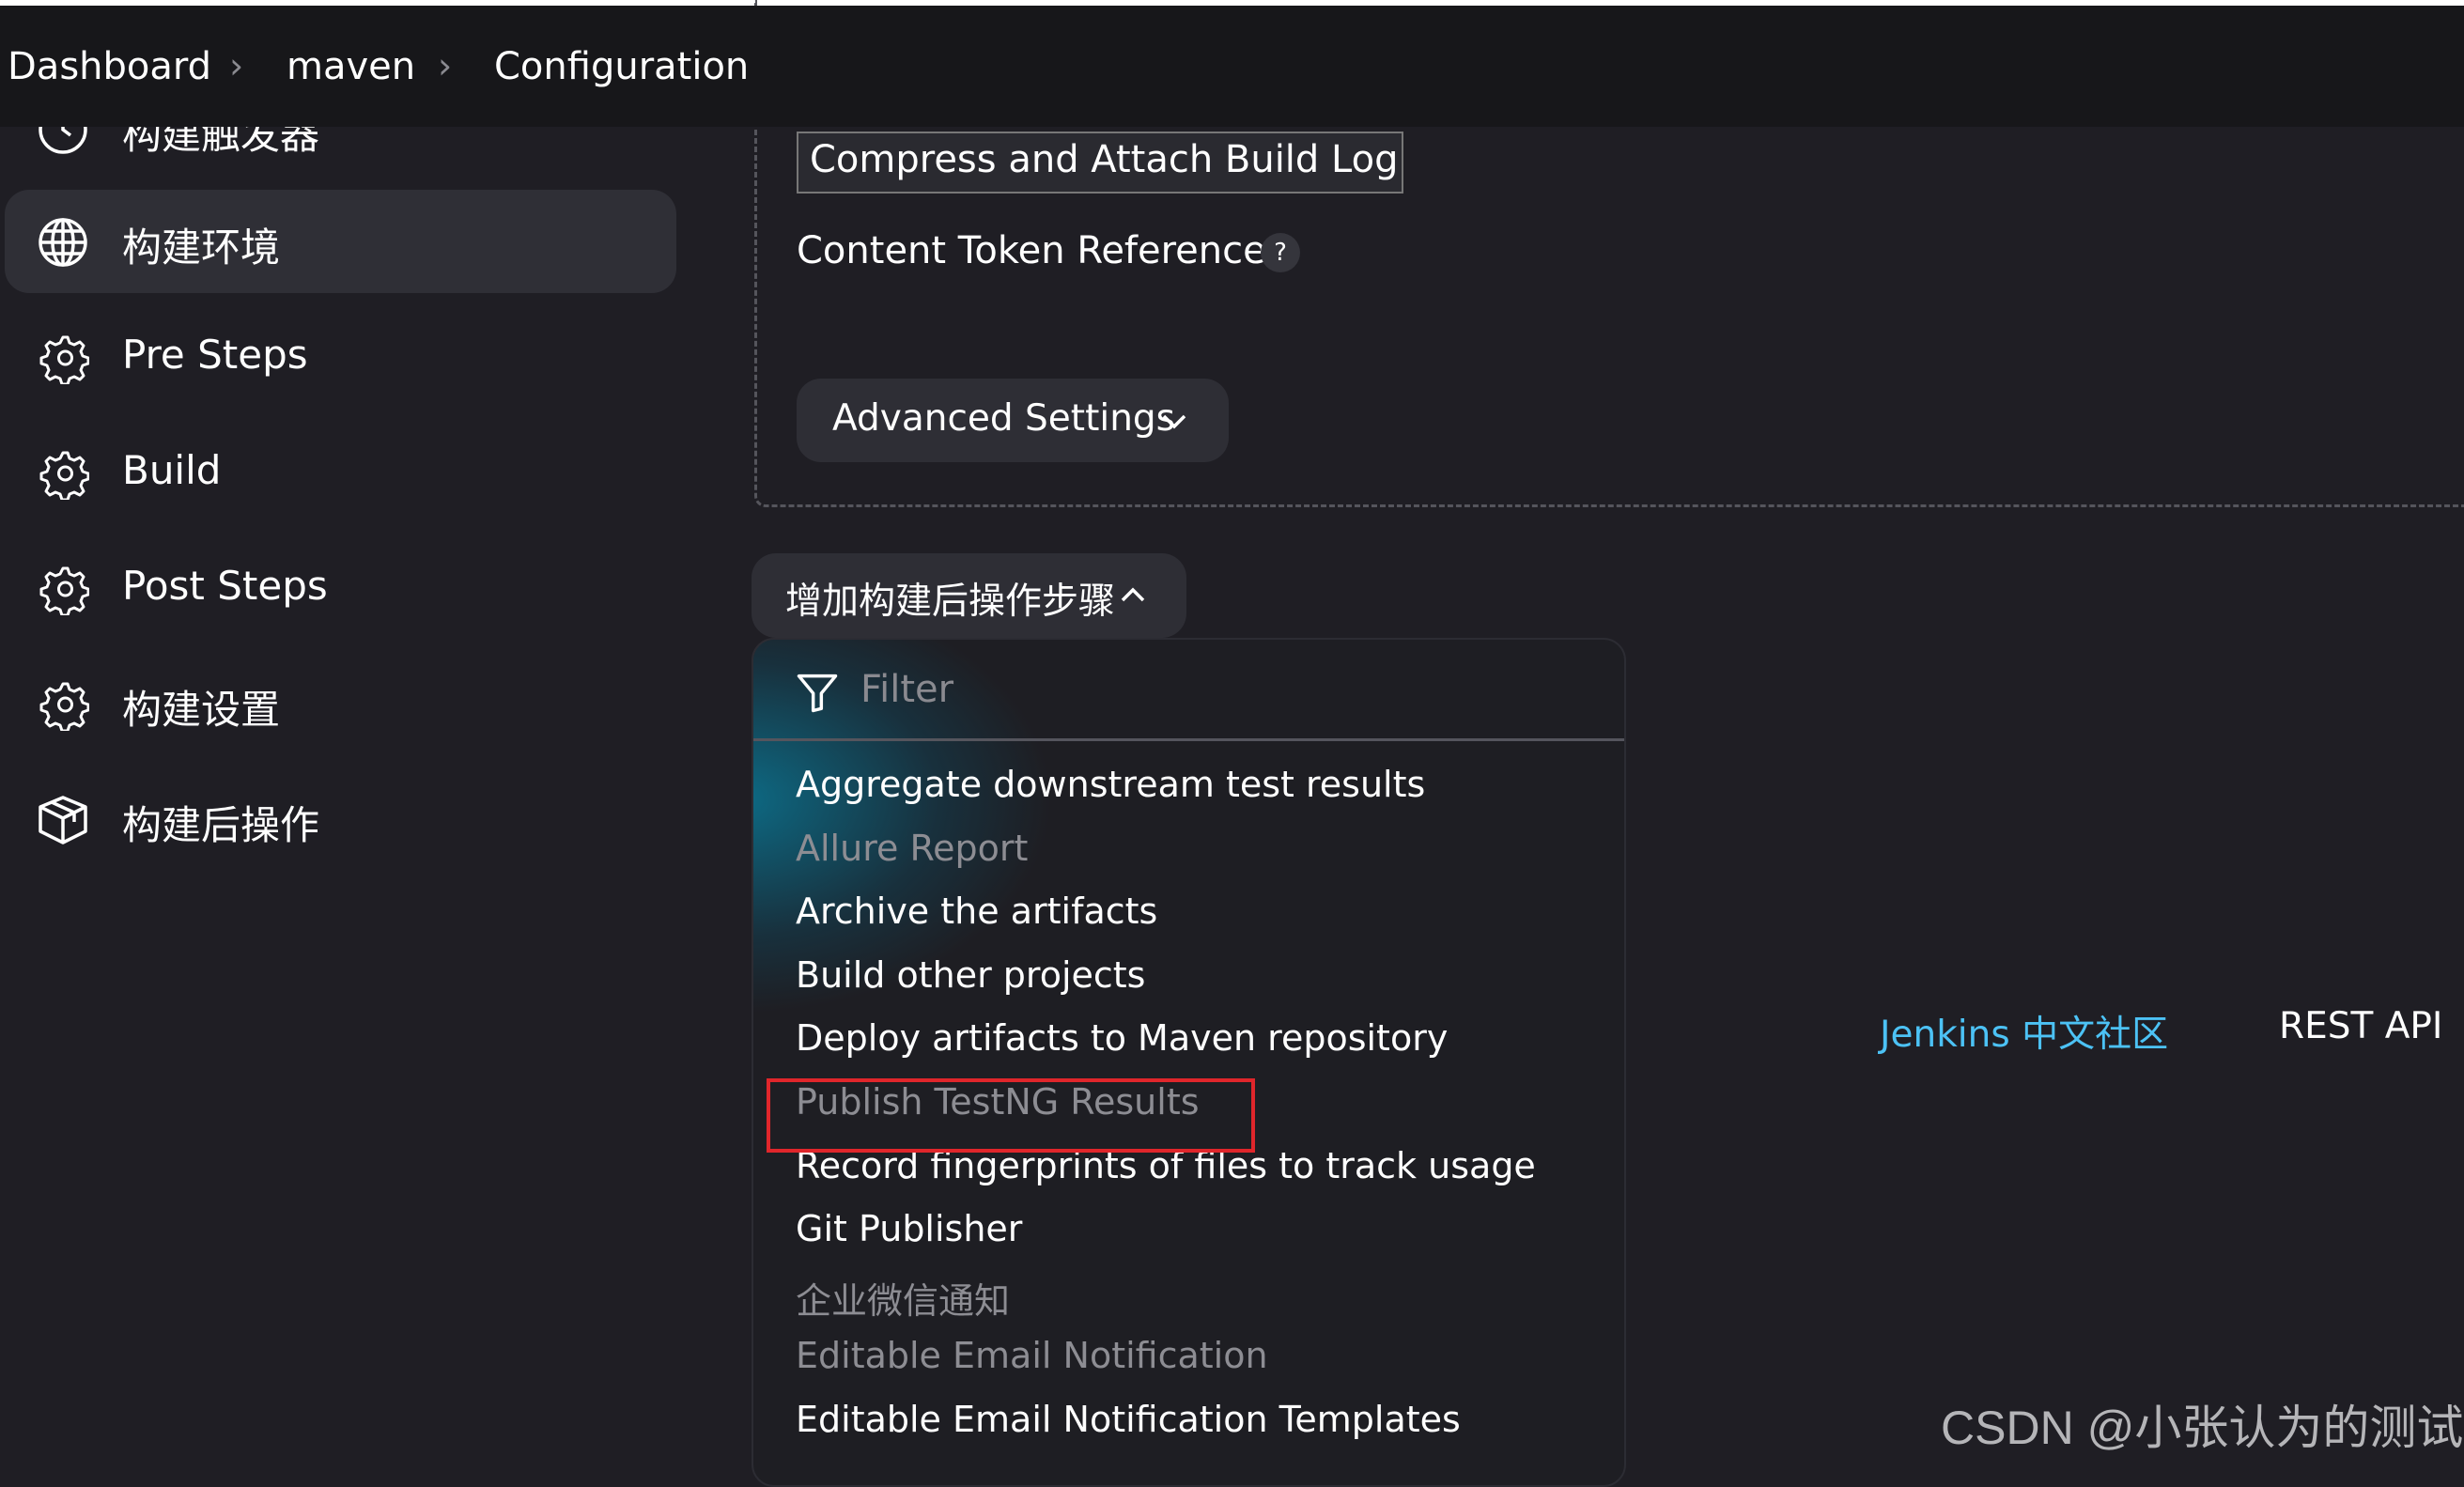 This screenshot has width=2464, height=1487. Describe the element at coordinates (1232, 66) in the screenshot. I see `header-bar: Dashboard › maven › Configuration` at that location.